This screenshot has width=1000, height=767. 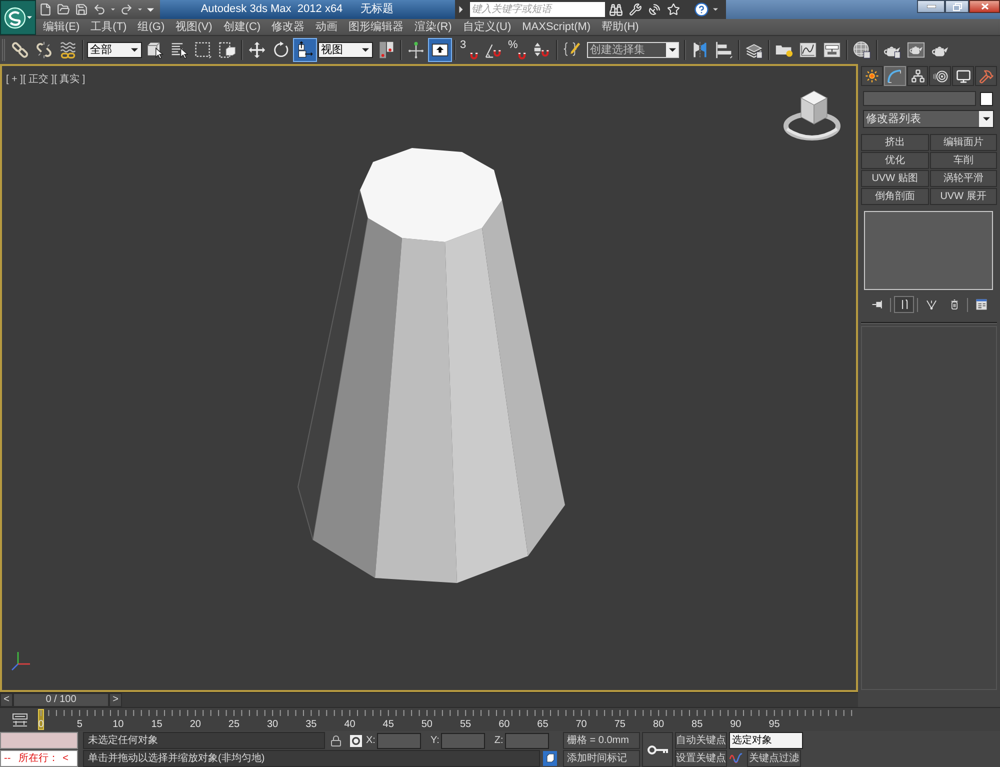 What do you see at coordinates (20, 50) in the screenshot?
I see `chain-link-icon` at bounding box center [20, 50].